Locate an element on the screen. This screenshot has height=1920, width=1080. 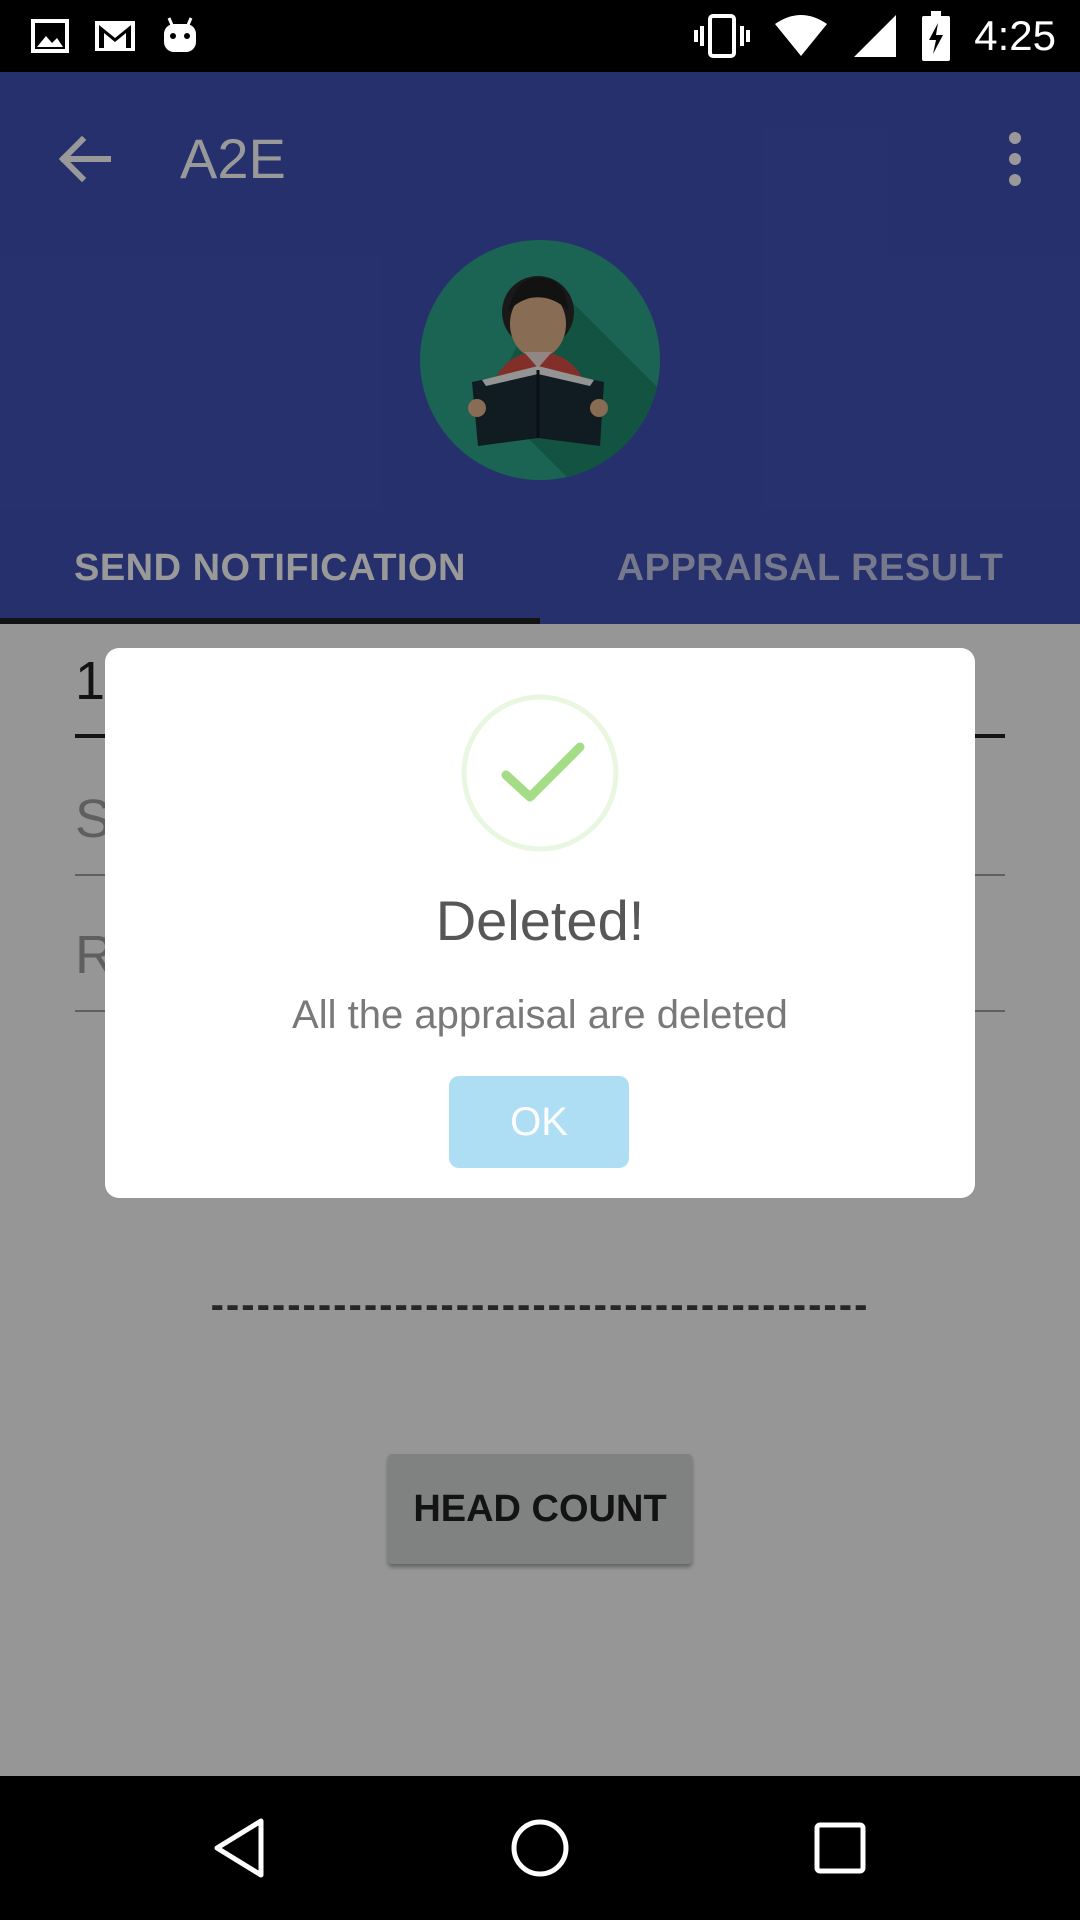
back-triangle-icon is located at coordinates (240, 1848).